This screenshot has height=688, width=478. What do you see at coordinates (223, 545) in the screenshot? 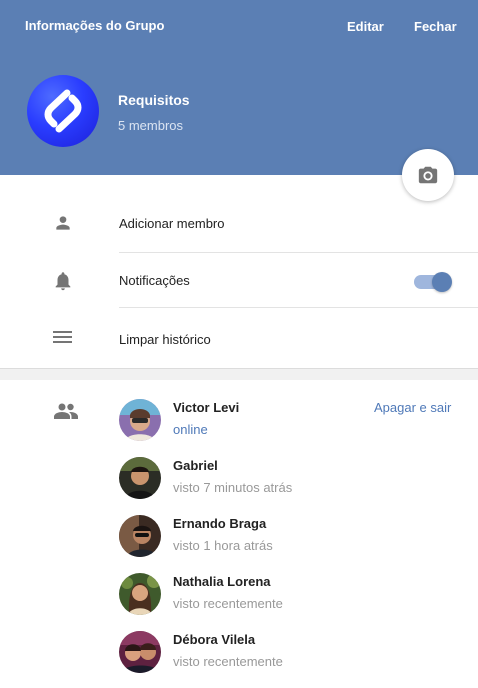
I see `member-status: visto 1 hora atrás` at bounding box center [223, 545].